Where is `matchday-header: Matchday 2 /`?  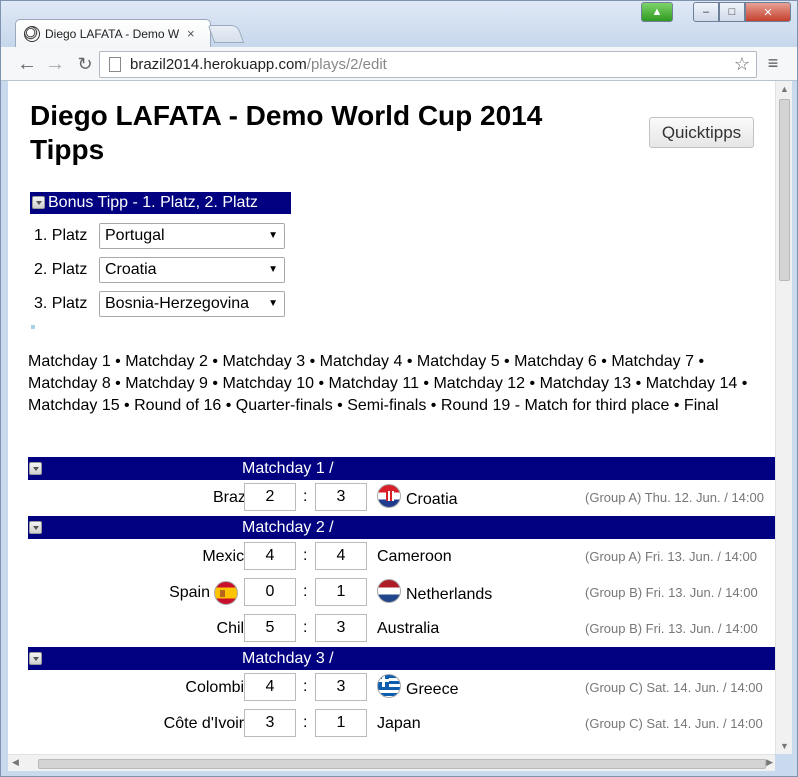 matchday-header: Matchday 2 / is located at coordinates (401, 527).